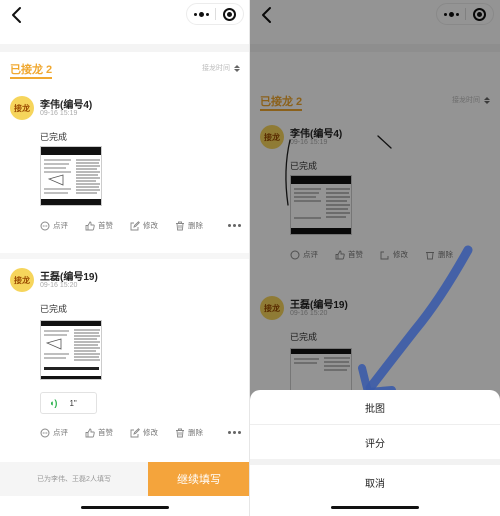 The image size is (500, 516). Describe the element at coordinates (53, 403) in the screenshot. I see `voice-wave-icon: ◖)` at that location.